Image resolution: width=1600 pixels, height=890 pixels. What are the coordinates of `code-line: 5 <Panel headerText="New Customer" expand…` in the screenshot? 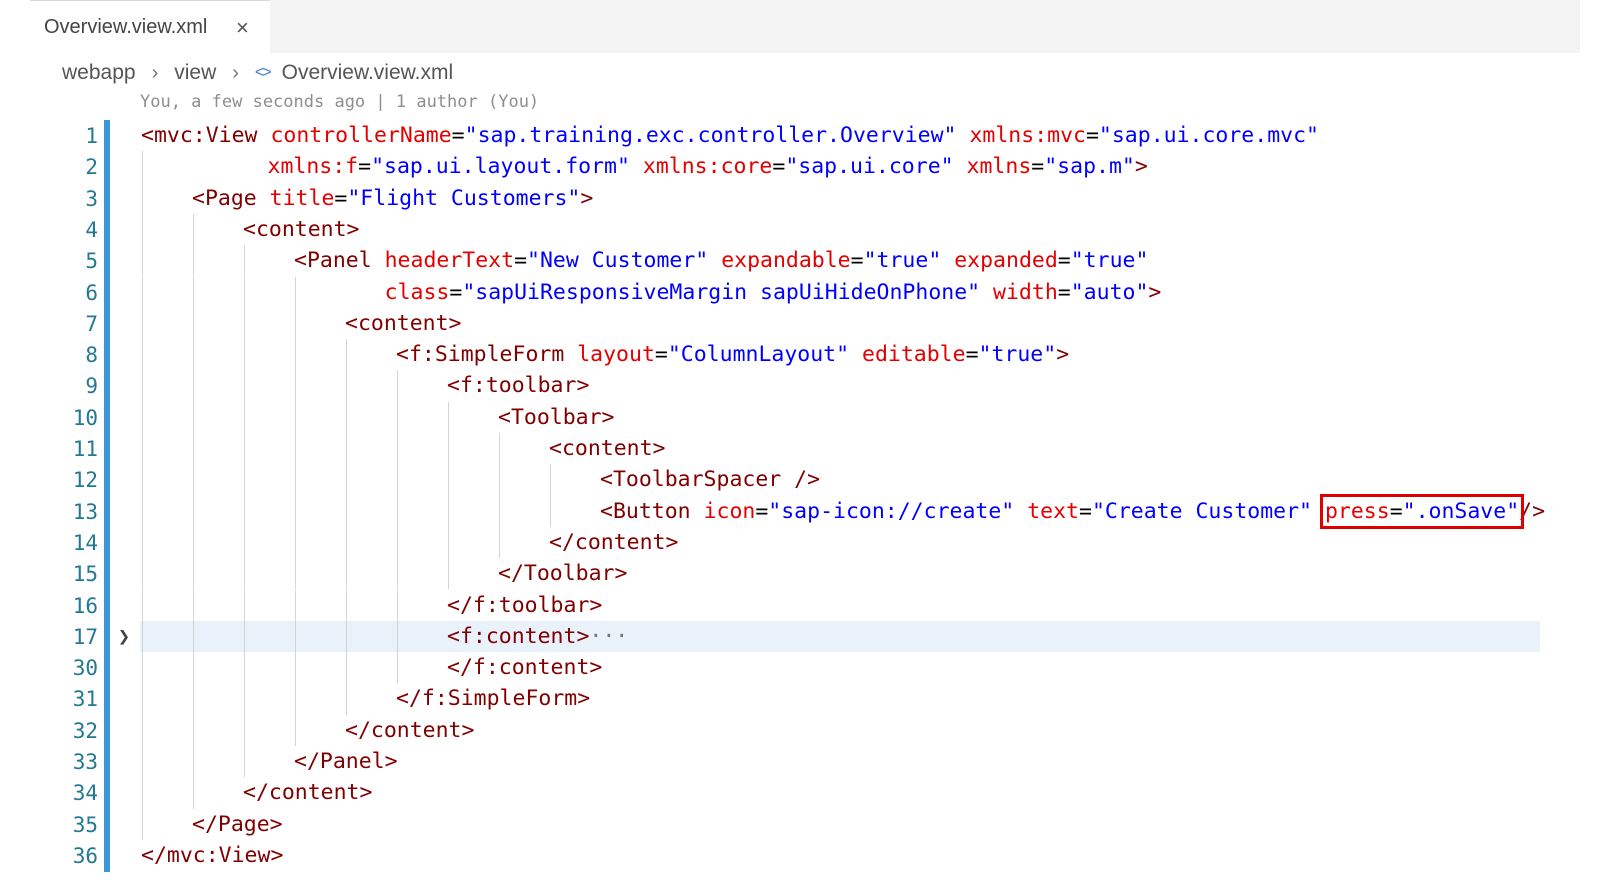 It's located at (800, 261).